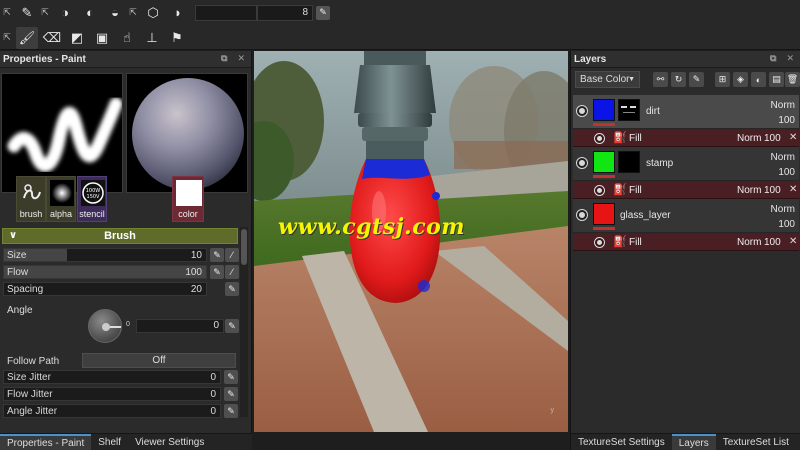  I want to click on follow-path-toggle: Off, so click(159, 360).